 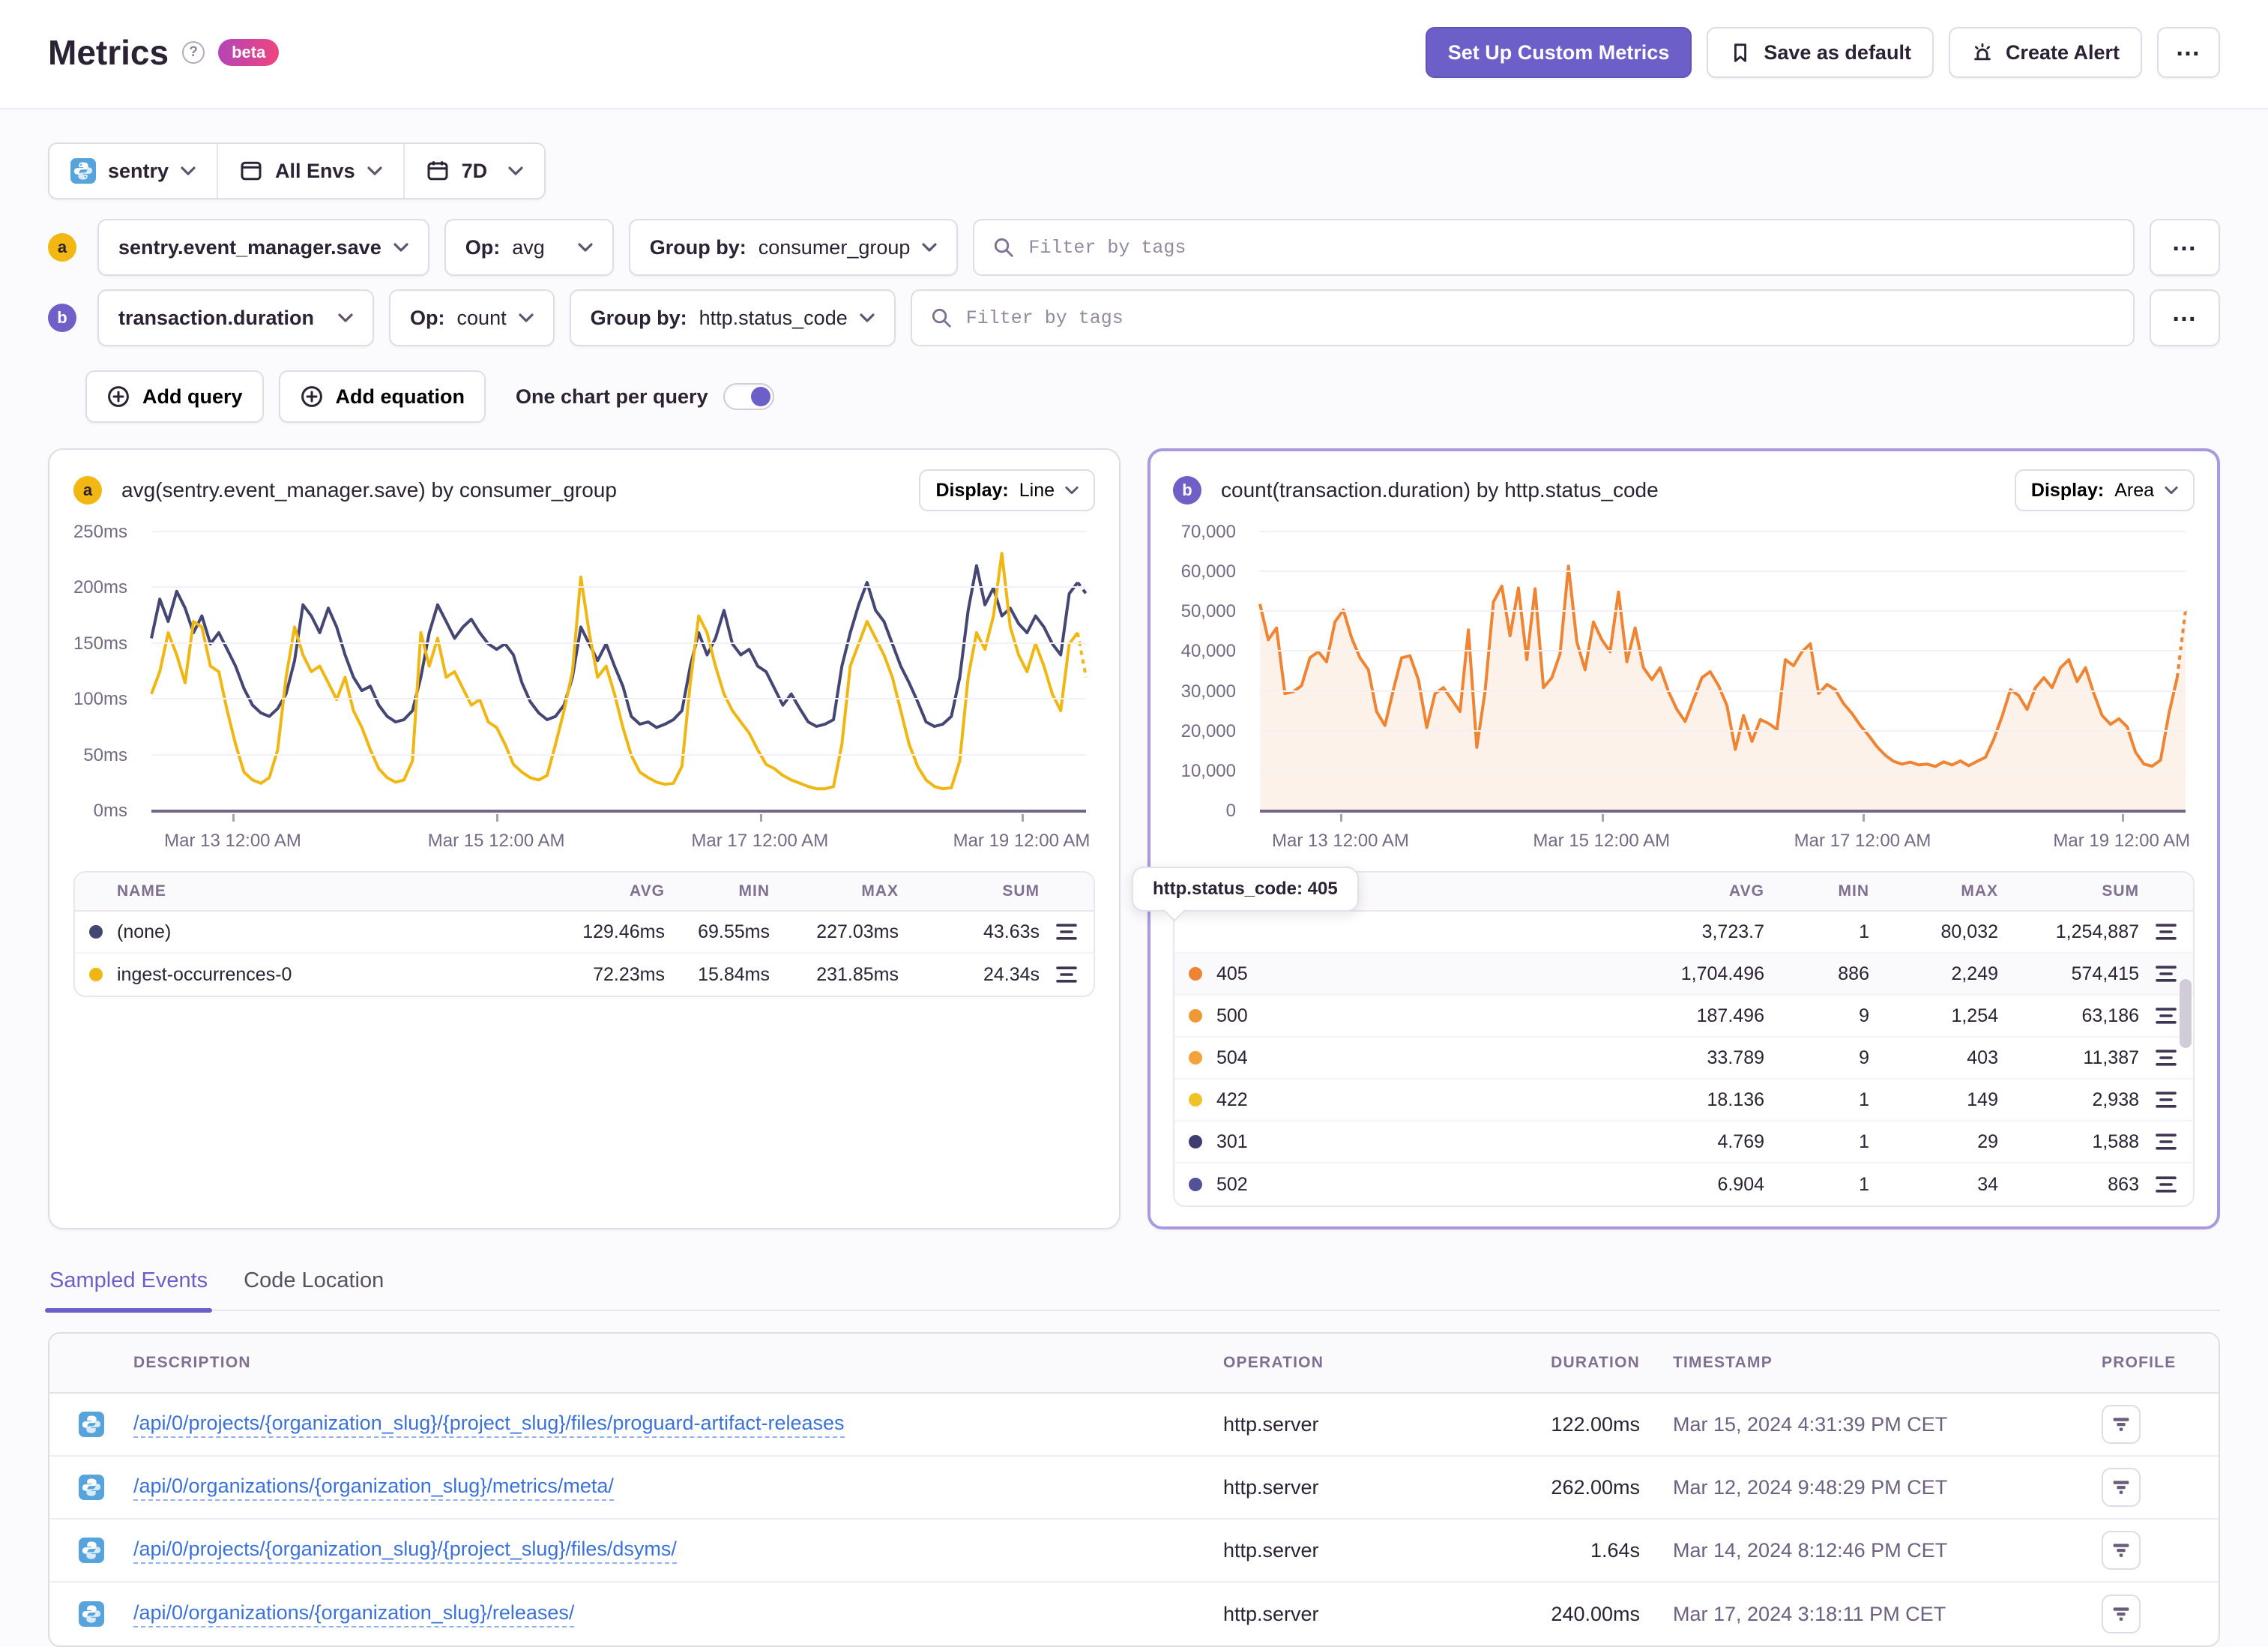 What do you see at coordinates (128, 1290) in the screenshot?
I see `tab-sampled-events: Sampled Events` at bounding box center [128, 1290].